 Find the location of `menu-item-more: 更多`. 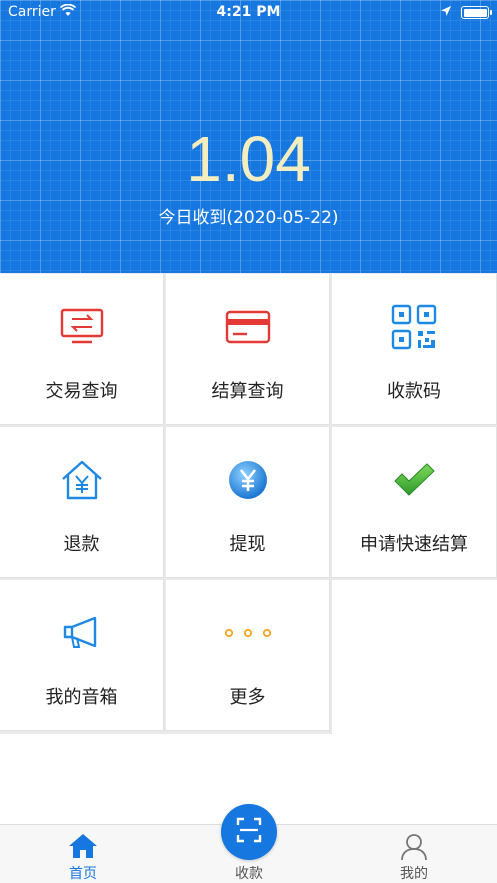

menu-item-more: 更多 is located at coordinates (248, 655).